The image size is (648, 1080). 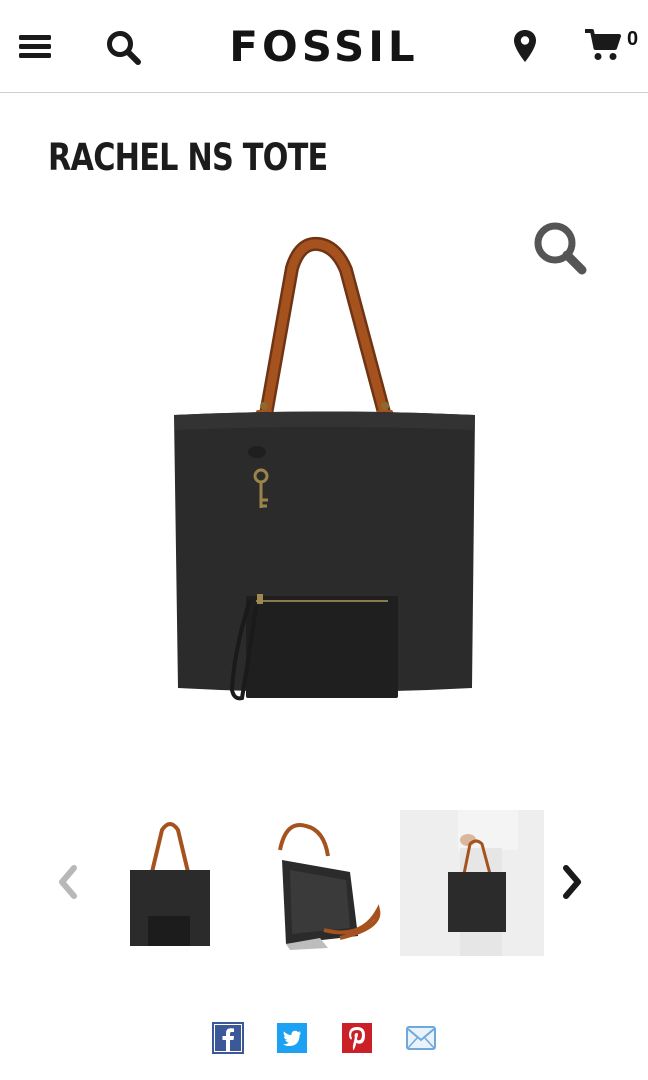 I want to click on fossil-logo: FOSSIL, so click(x=324, y=46).